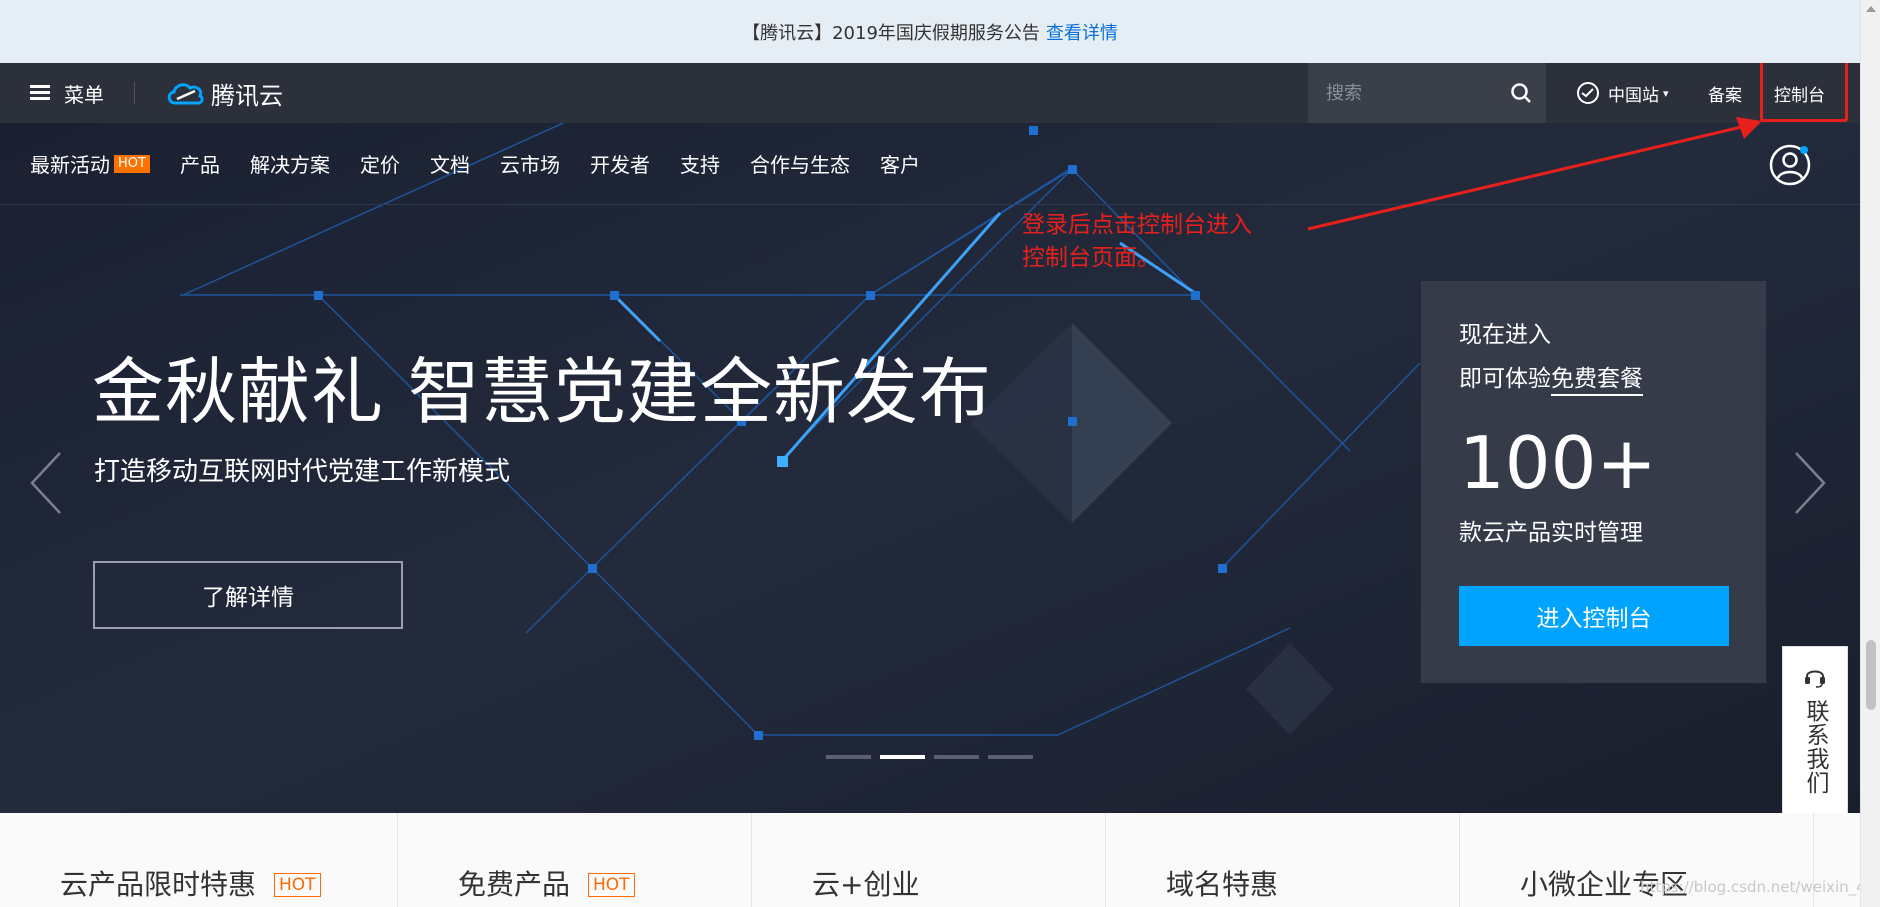 This screenshot has width=1880, height=907. I want to click on nav-item-customers: 客户, so click(900, 163).